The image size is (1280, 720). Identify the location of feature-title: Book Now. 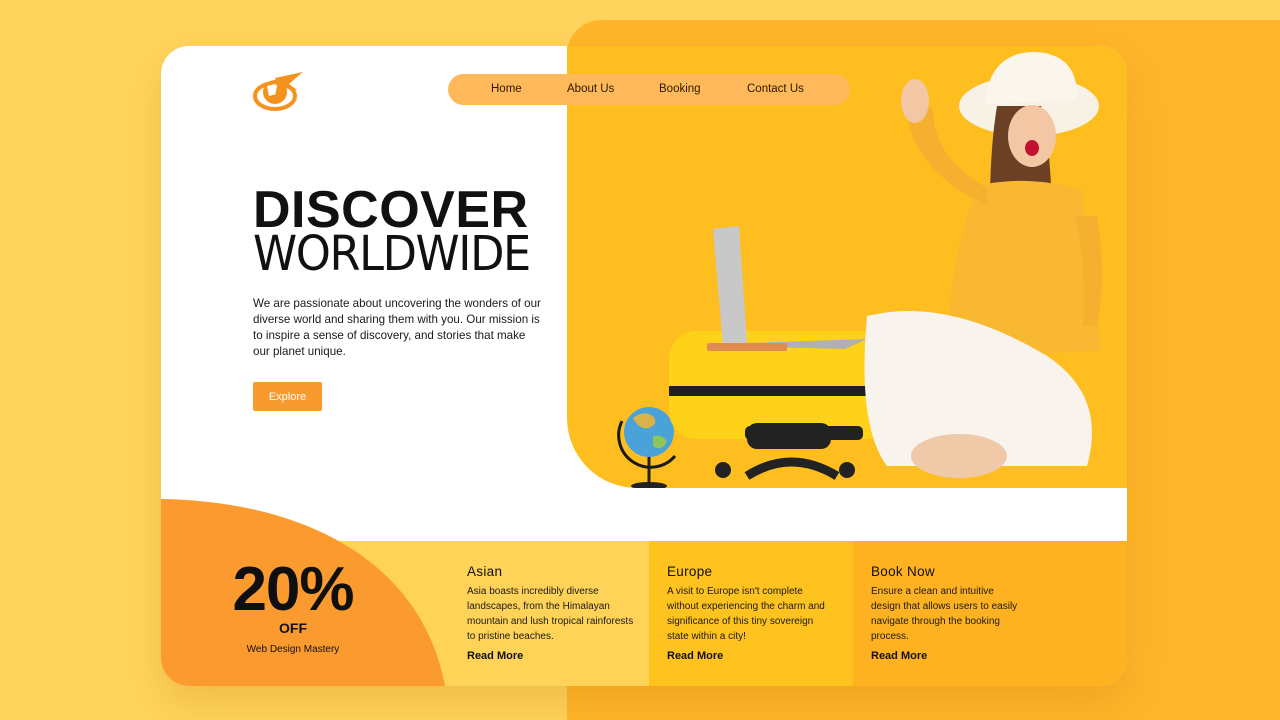
(903, 571).